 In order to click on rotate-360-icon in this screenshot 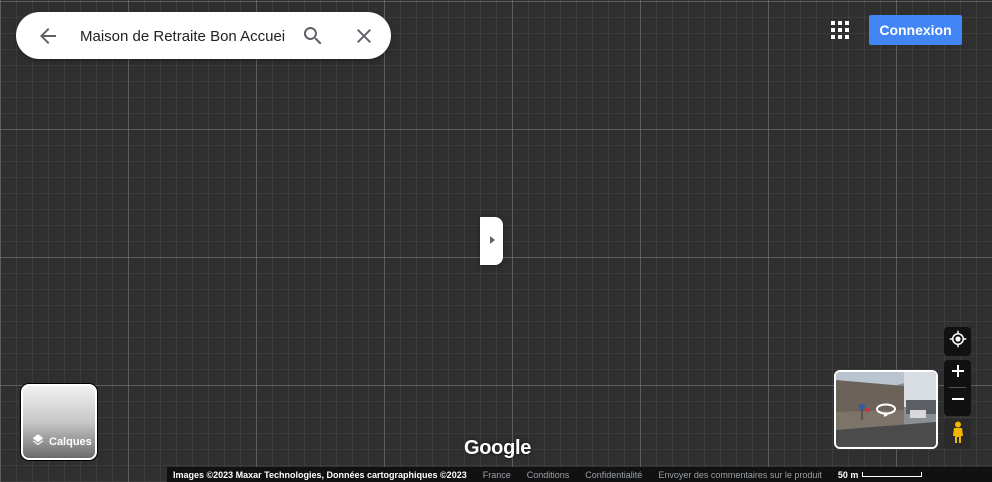, I will do `click(886, 412)`.